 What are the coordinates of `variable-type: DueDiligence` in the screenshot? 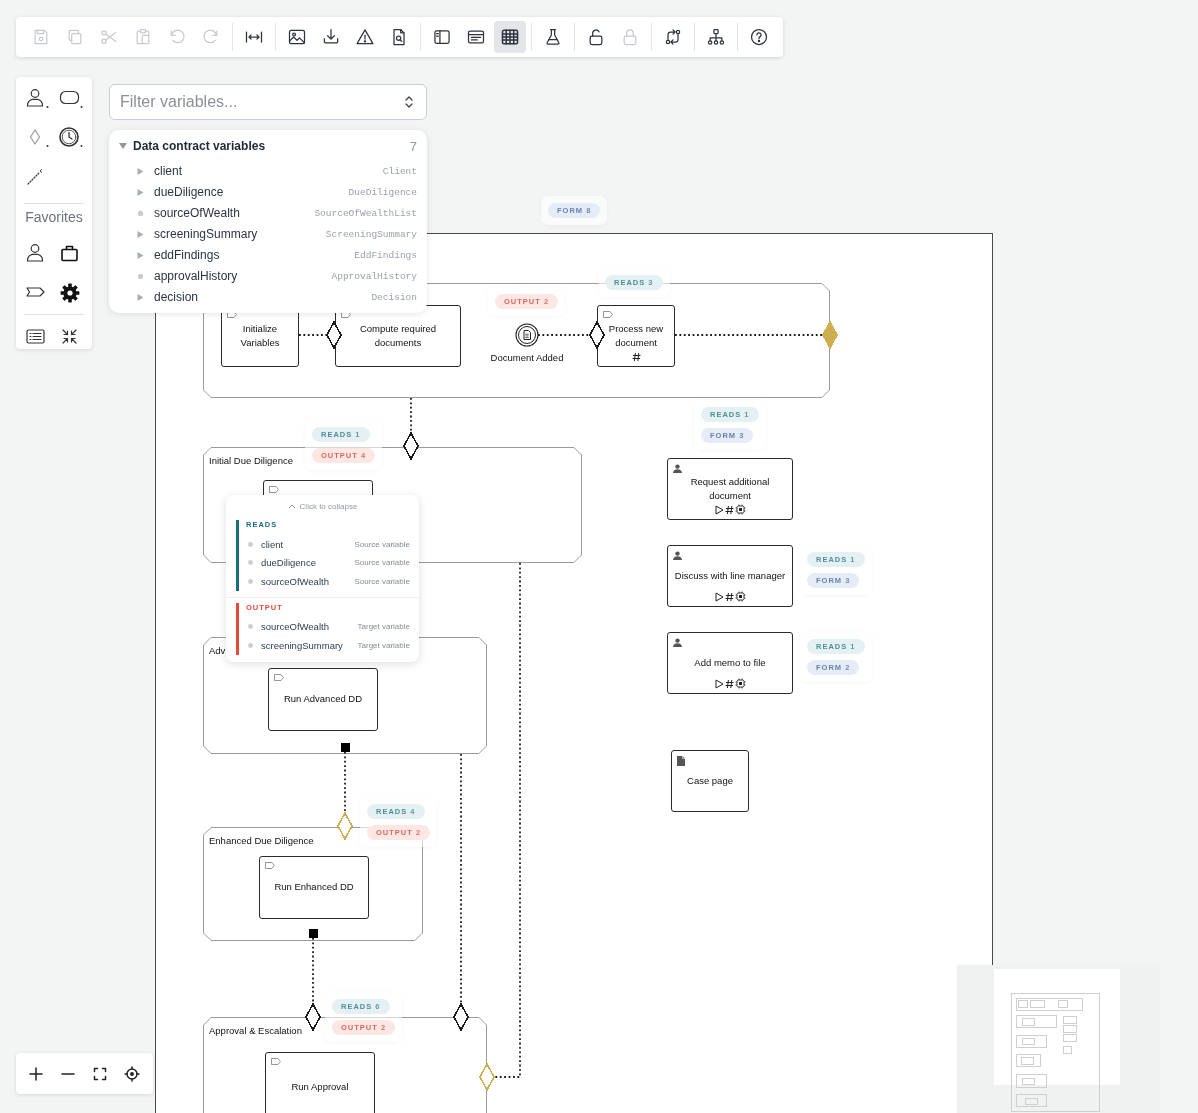 It's located at (382, 192).